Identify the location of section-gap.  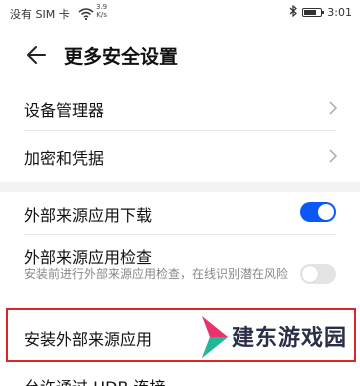
(180, 187).